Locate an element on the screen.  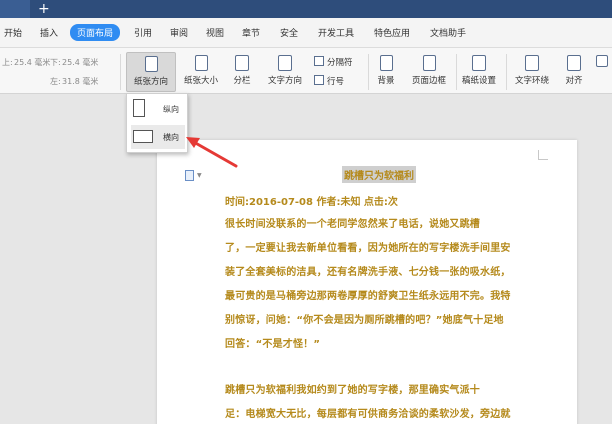
landscape-option: 横向 is located at coordinates (158, 137).